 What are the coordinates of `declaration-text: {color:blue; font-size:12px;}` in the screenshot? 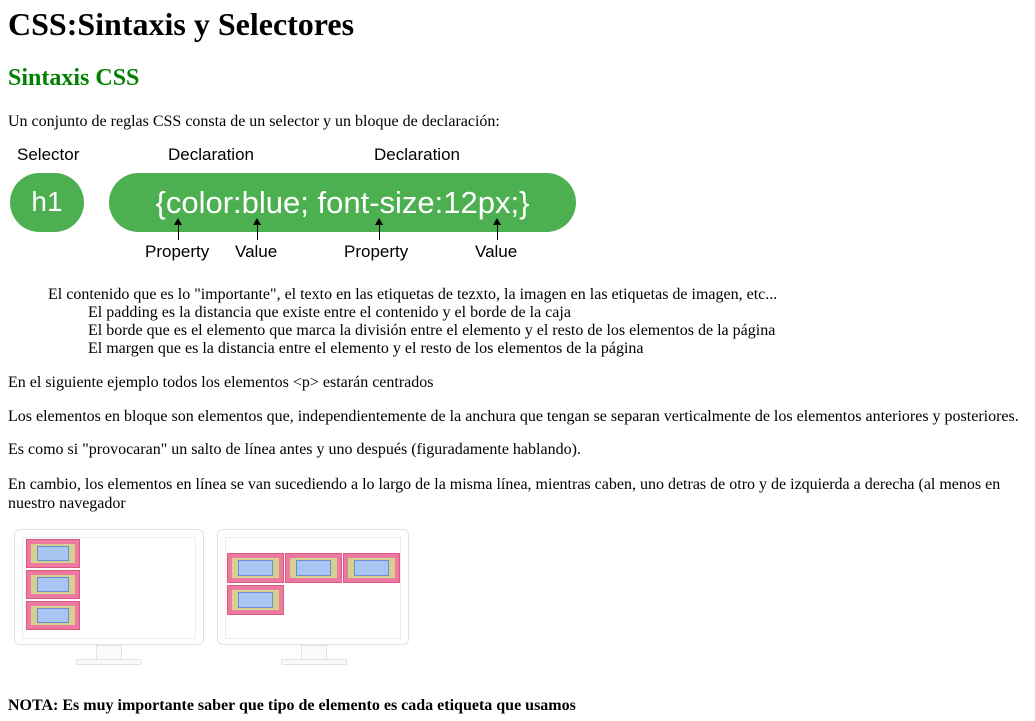 It's located at (342, 202).